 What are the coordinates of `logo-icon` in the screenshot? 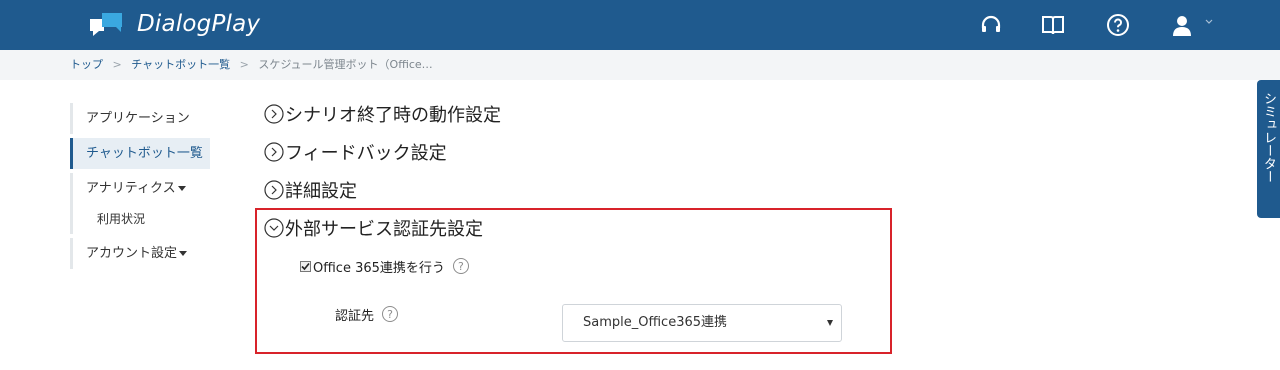 It's located at (107, 25).